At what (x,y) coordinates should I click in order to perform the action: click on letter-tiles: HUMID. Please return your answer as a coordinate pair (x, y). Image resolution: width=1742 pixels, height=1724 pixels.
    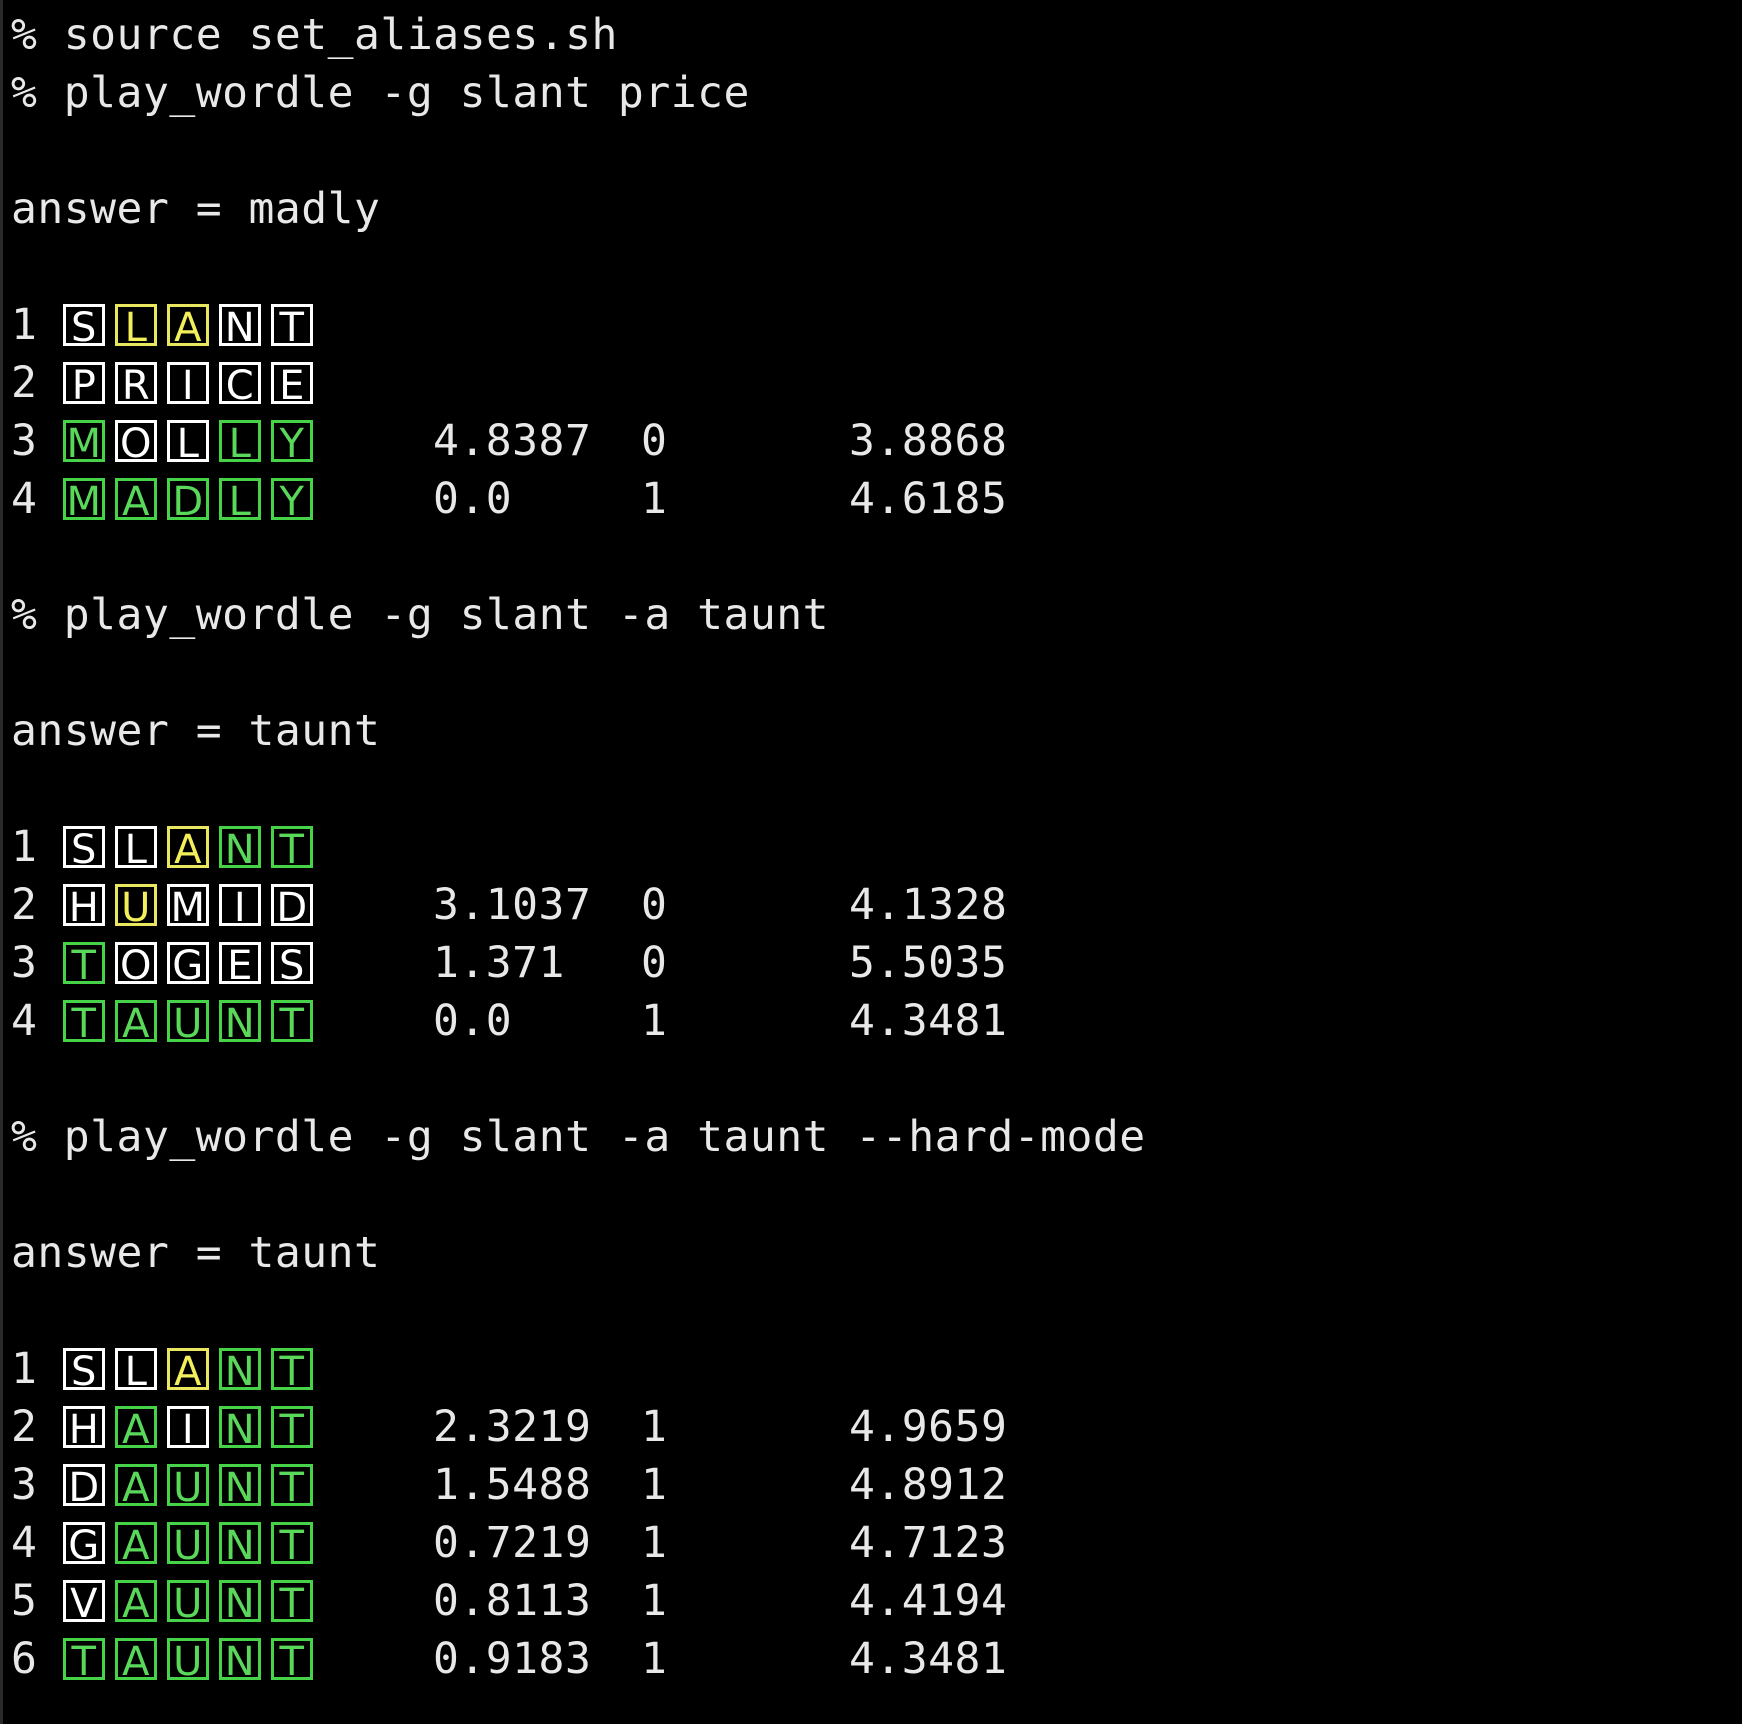
    Looking at the image, I should click on (248, 906).